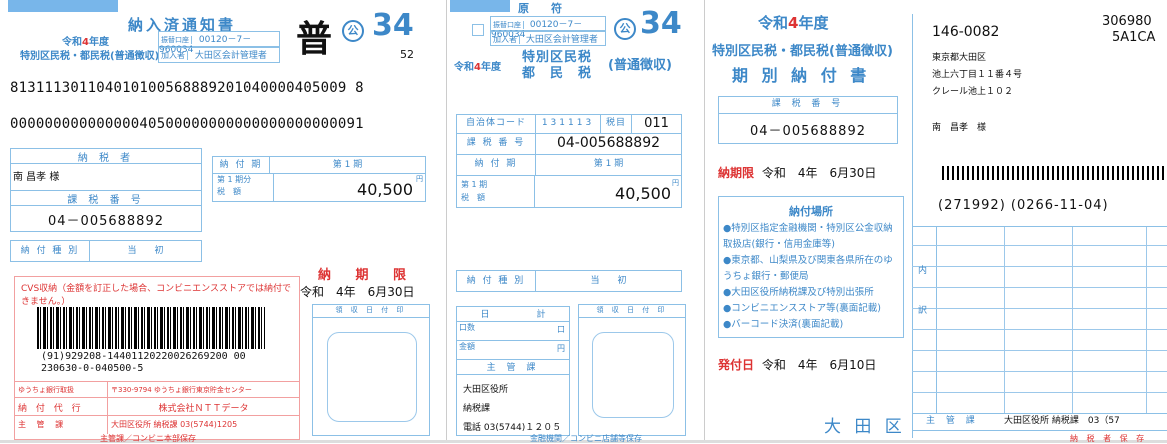  I want to click on slip1-member: 加入者 大田区会計管理者, so click(219, 55).